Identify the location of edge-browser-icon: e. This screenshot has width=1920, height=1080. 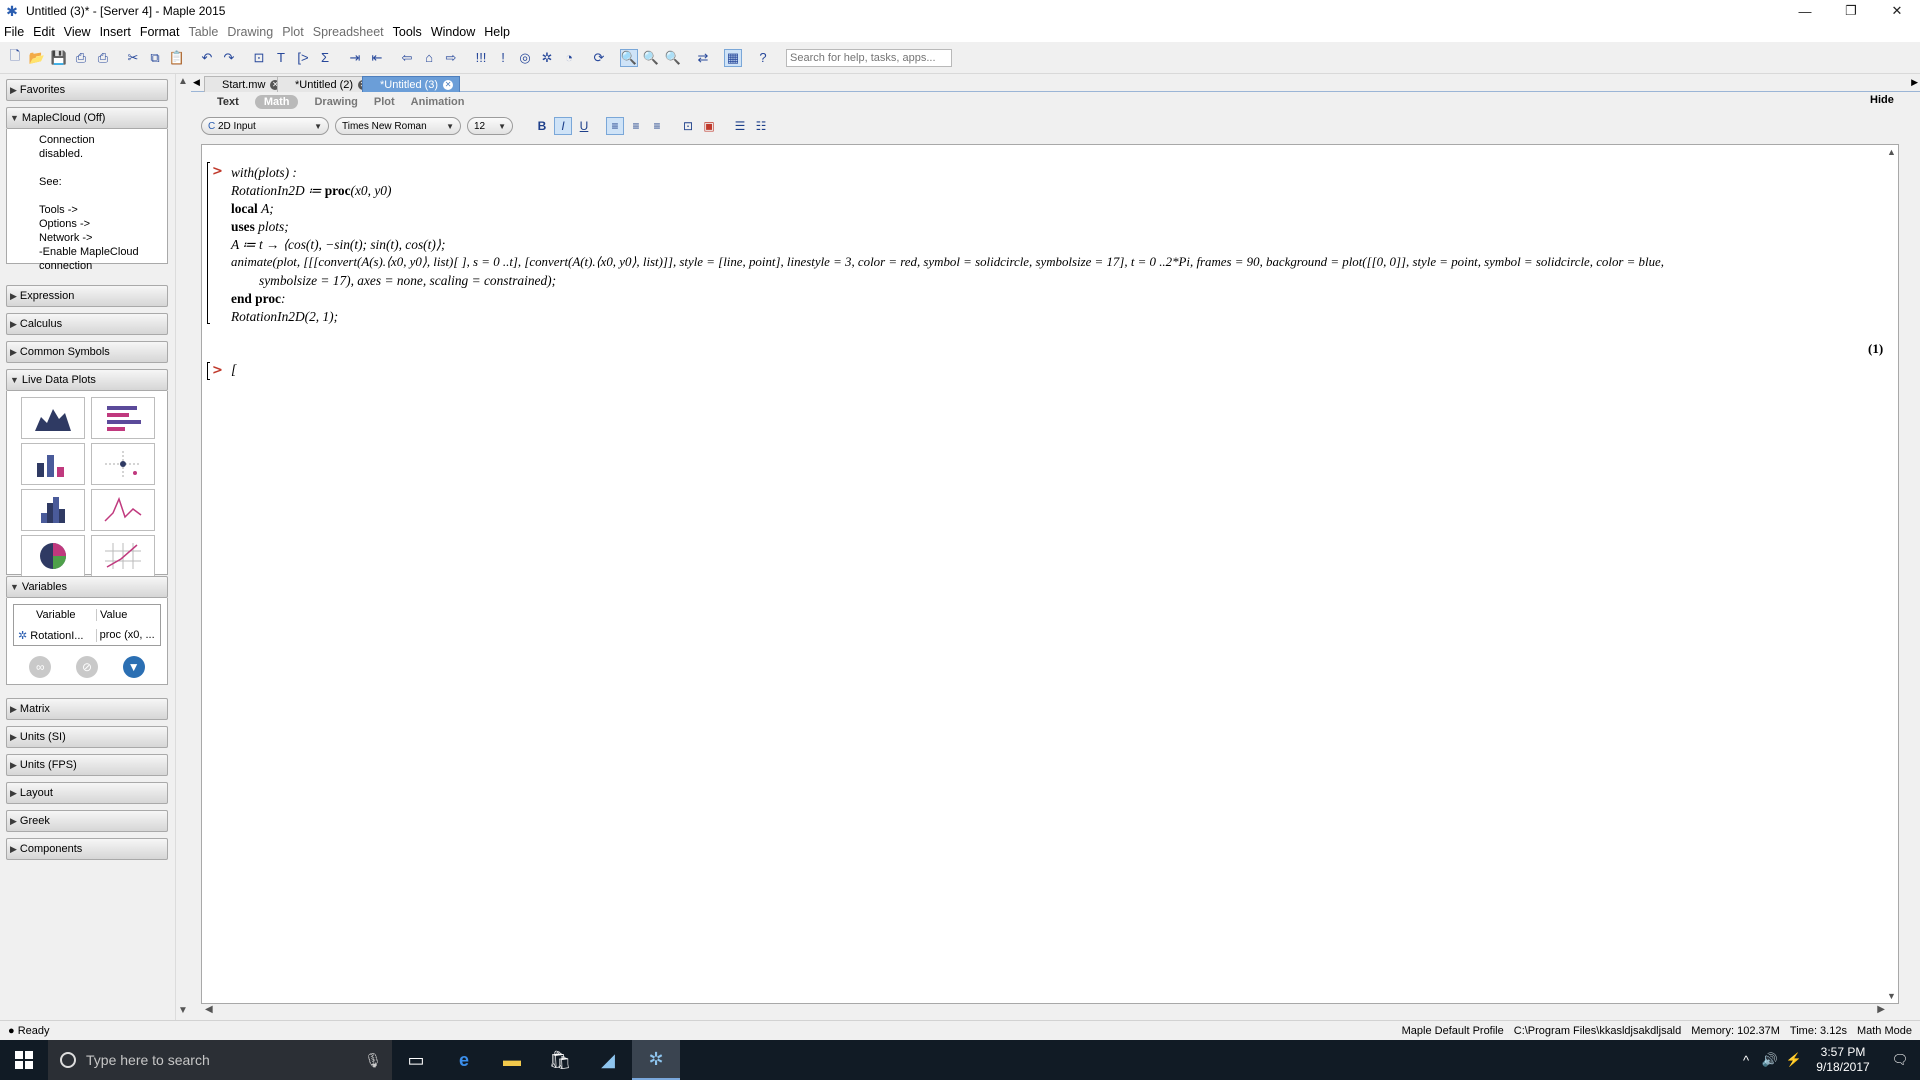
(464, 1060).